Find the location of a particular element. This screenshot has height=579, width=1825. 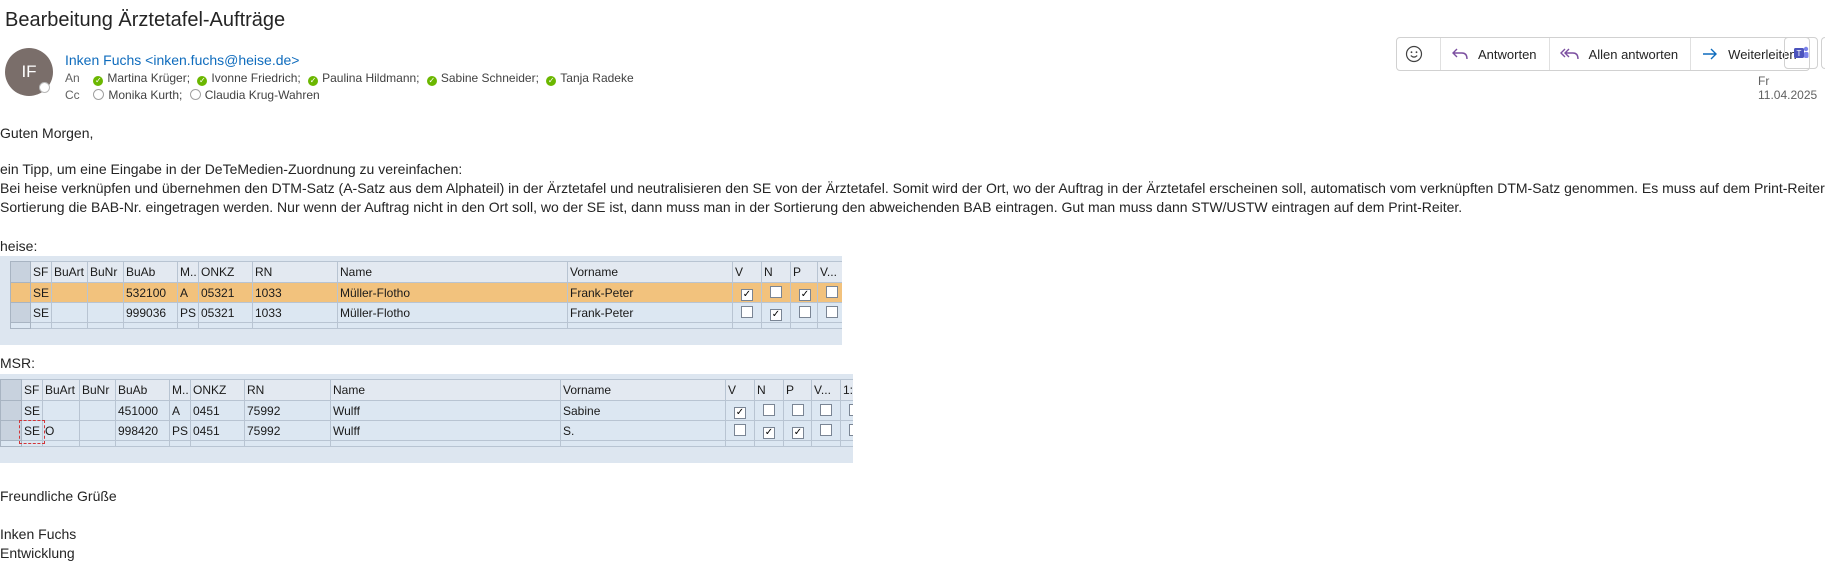

column-header: BuNr is located at coordinates (97, 390).